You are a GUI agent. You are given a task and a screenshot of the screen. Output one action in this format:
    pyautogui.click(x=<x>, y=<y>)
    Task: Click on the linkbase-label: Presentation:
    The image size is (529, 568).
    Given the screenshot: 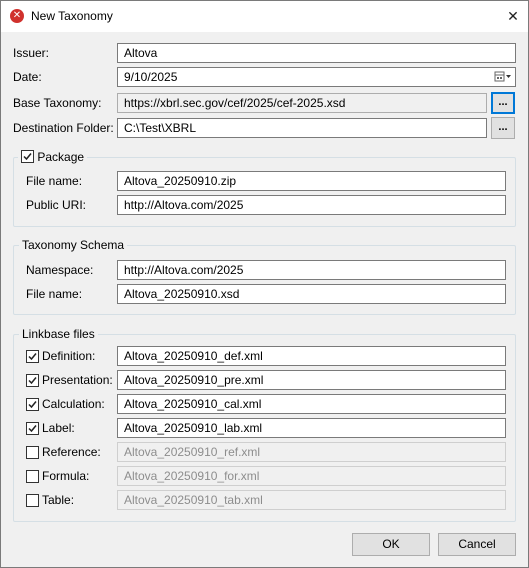 What is the action you would take?
    pyautogui.click(x=77, y=380)
    